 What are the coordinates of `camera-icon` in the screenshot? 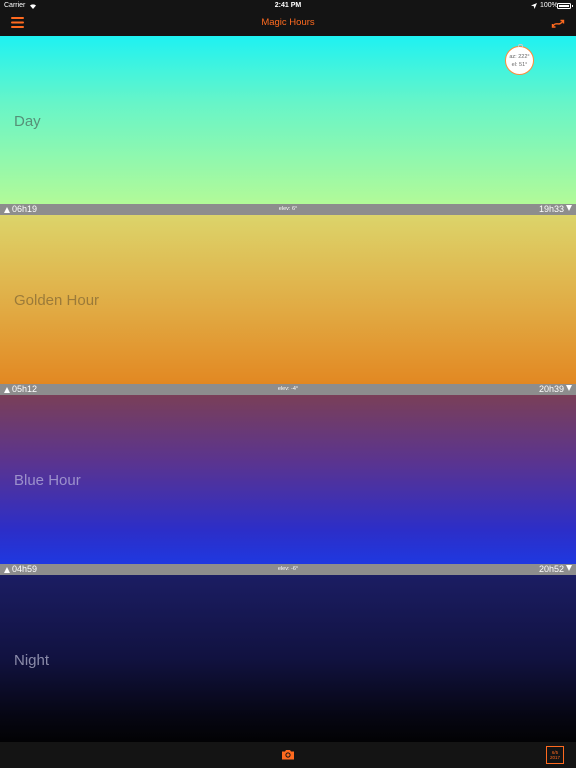 It's located at (288, 754).